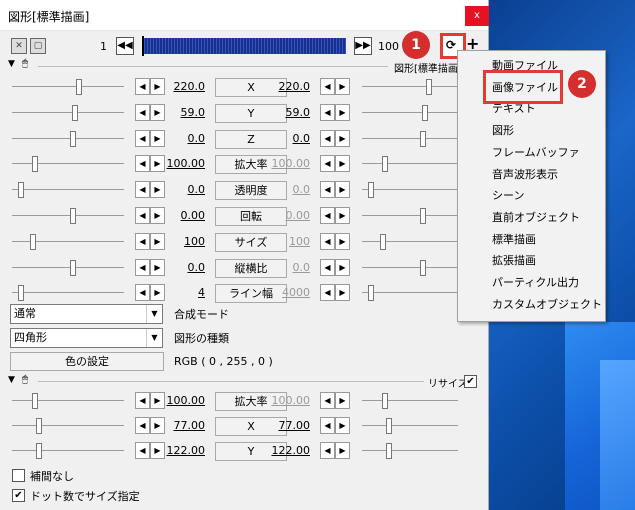 The height and width of the screenshot is (510, 635). I want to click on resize-checkbox: ✔, so click(470, 381).